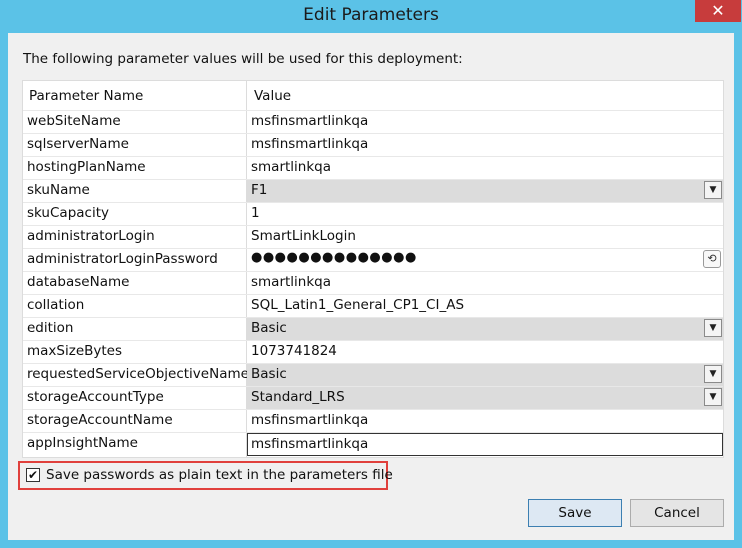  What do you see at coordinates (712, 259) in the screenshot?
I see `reveal-password-icon: ⟲` at bounding box center [712, 259].